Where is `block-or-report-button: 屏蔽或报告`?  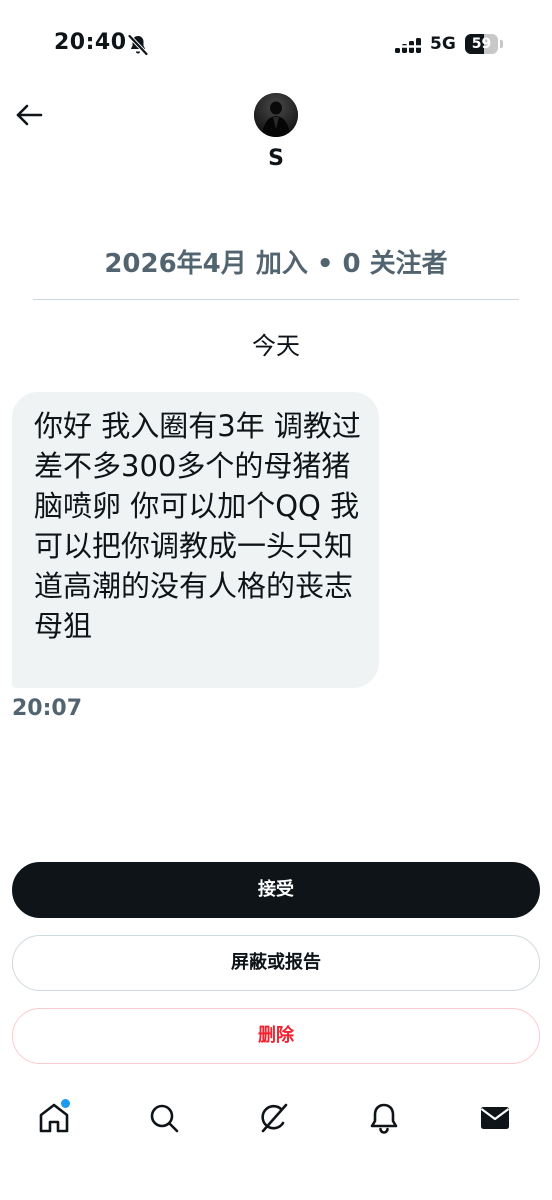 block-or-report-button: 屏蔽或报告 is located at coordinates (276, 963).